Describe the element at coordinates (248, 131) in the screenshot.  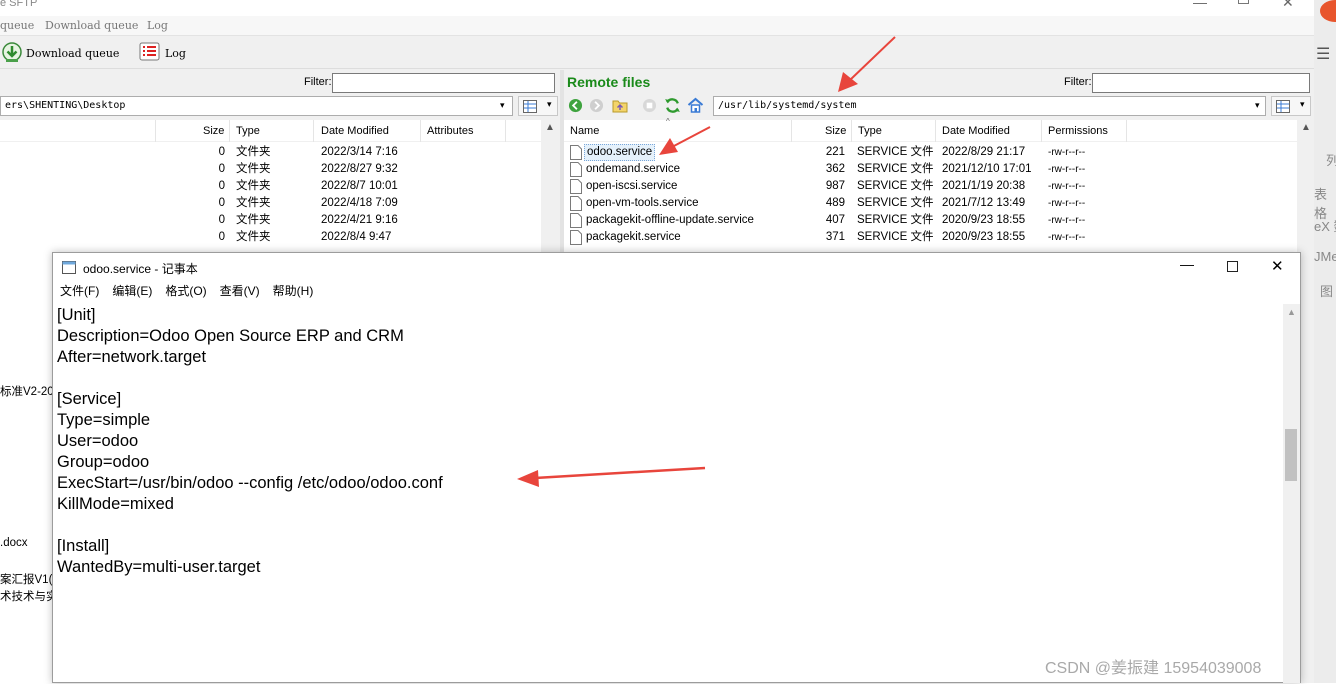
I see `local-col-type: Type` at that location.